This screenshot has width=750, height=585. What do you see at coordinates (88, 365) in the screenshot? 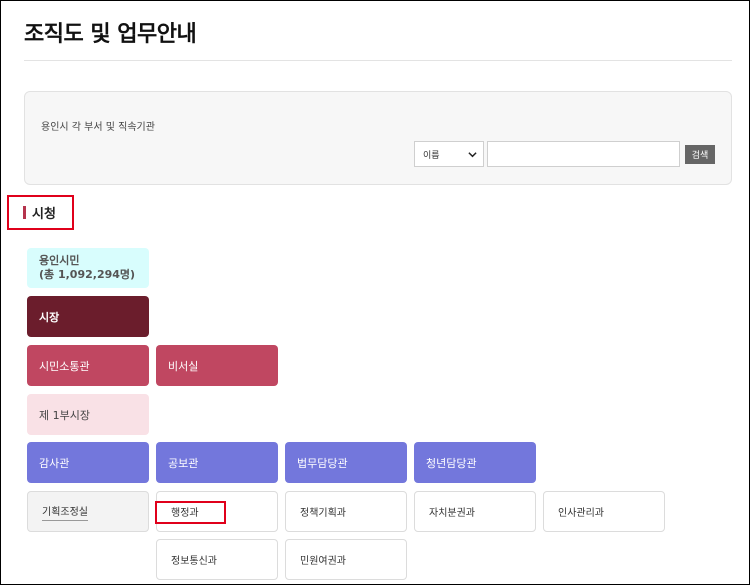
I see `org-communication: 시민소통관` at bounding box center [88, 365].